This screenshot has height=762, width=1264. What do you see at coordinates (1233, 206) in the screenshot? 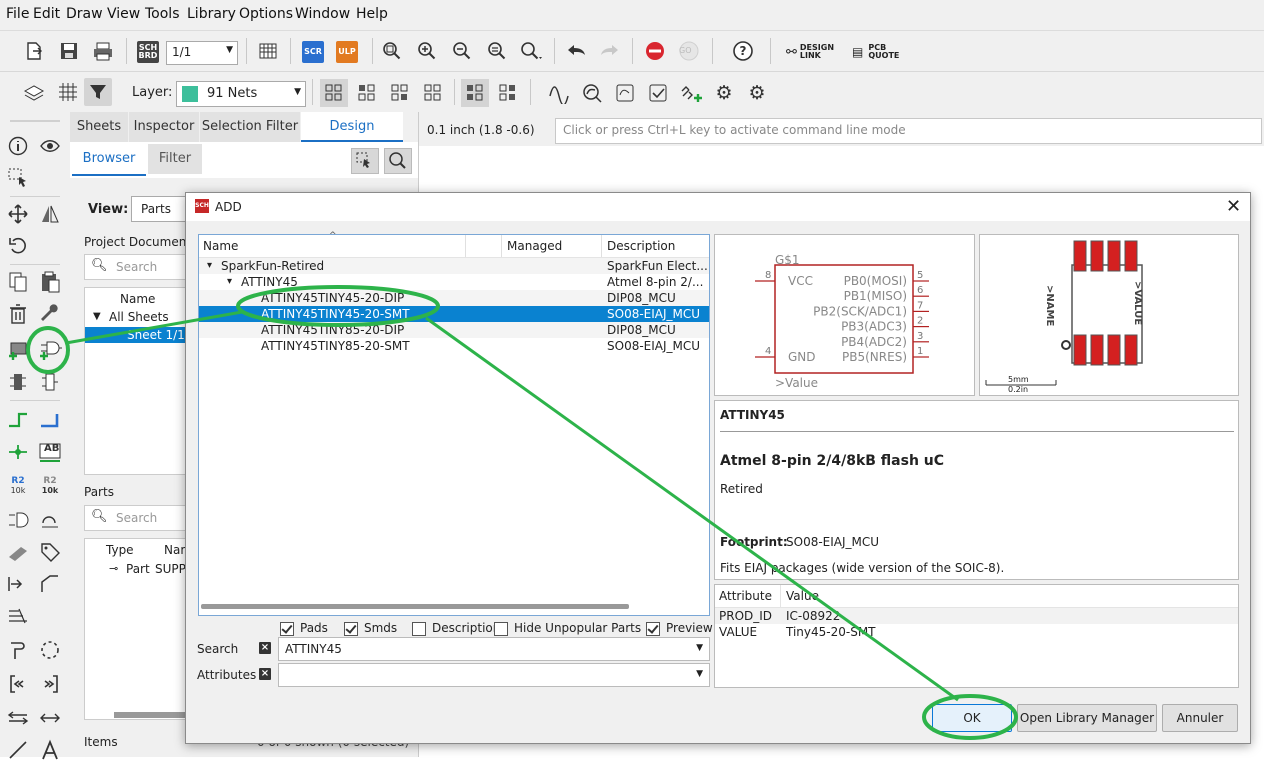
I see `close-icon: ✕` at bounding box center [1233, 206].